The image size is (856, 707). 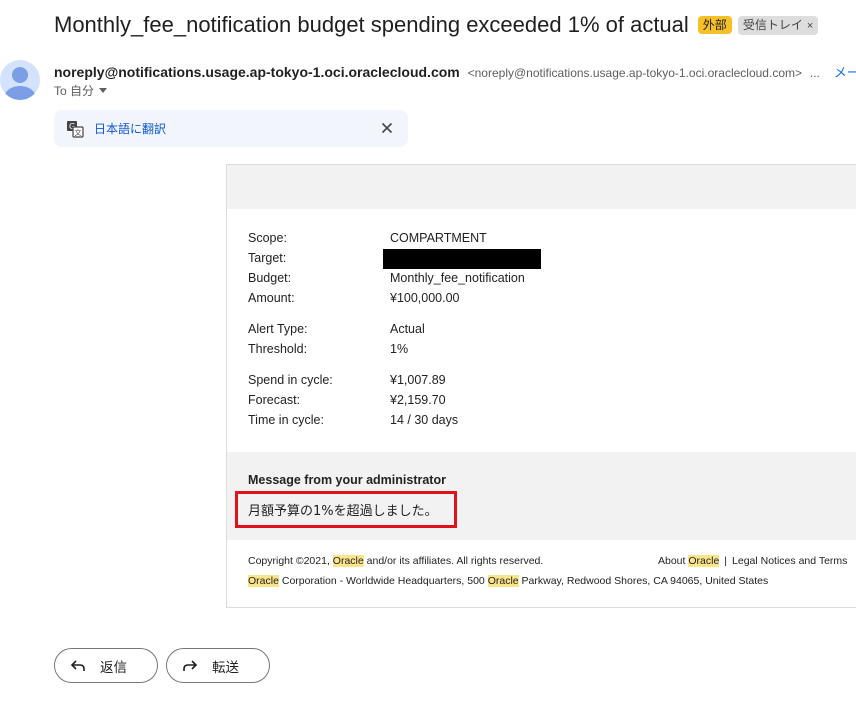 What do you see at coordinates (541, 187) in the screenshot?
I see `card-header-strip` at bounding box center [541, 187].